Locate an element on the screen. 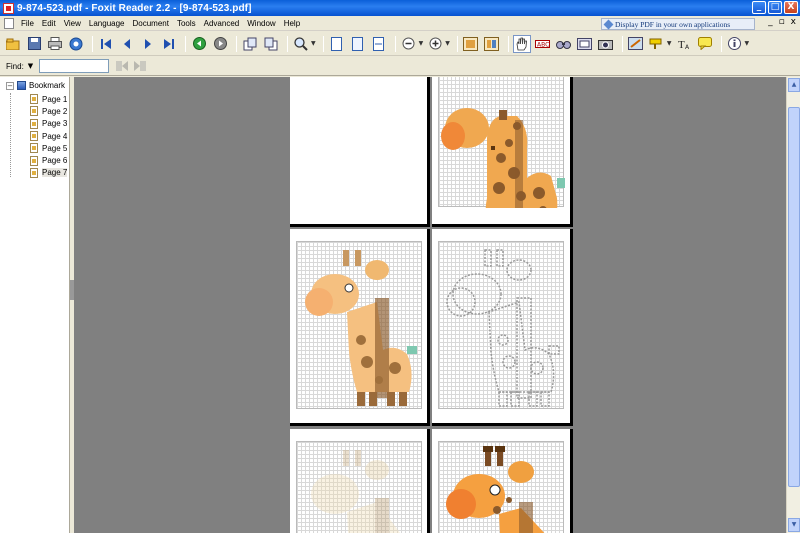 The image size is (800, 533). bookmark-item: Page 5 is located at coordinates (48, 148).